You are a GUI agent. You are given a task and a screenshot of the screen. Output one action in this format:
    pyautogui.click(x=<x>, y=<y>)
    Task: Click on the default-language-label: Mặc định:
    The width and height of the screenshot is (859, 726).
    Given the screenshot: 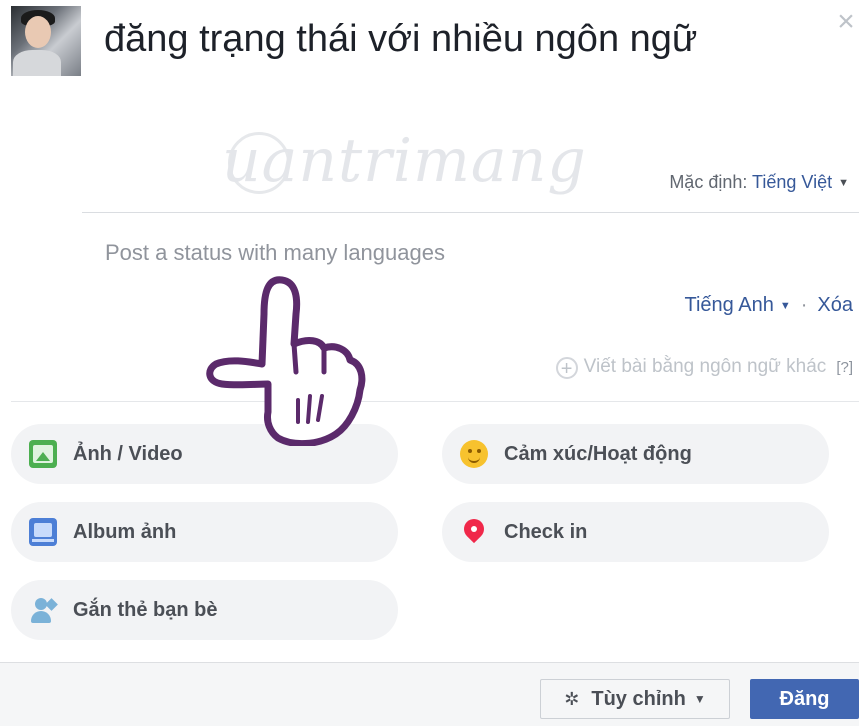 What is the action you would take?
    pyautogui.click(x=708, y=182)
    